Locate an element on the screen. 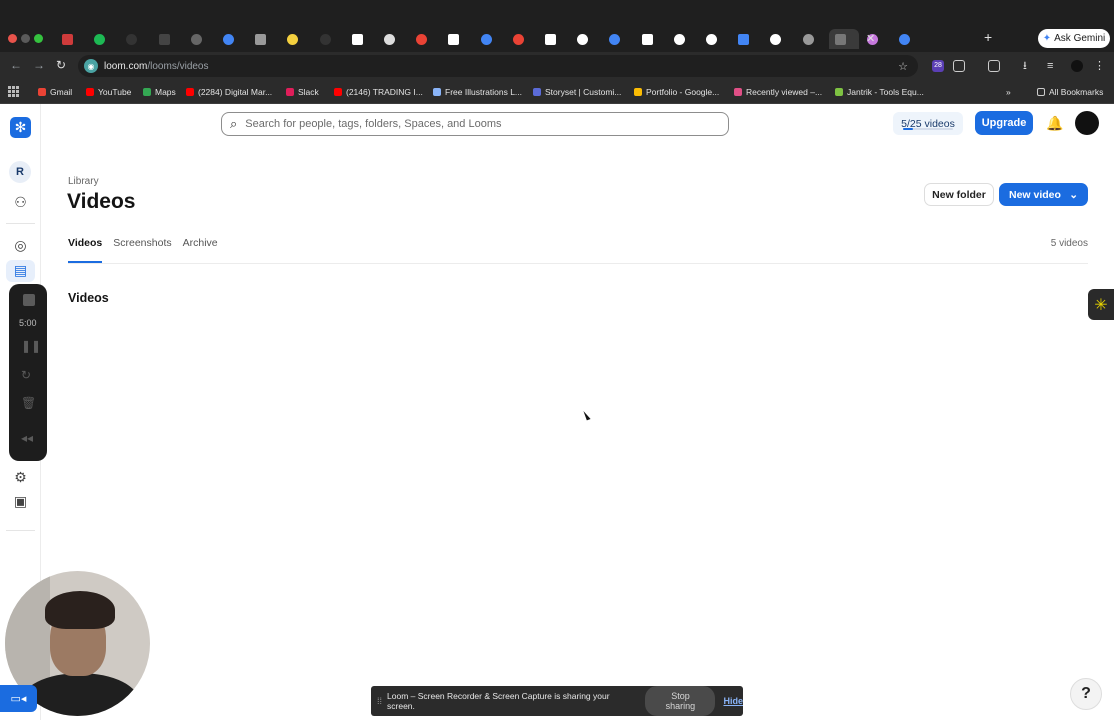 The width and height of the screenshot is (1114, 720). ask-gemini-button: ✦ Ask Gemini is located at coordinates (1074, 38).